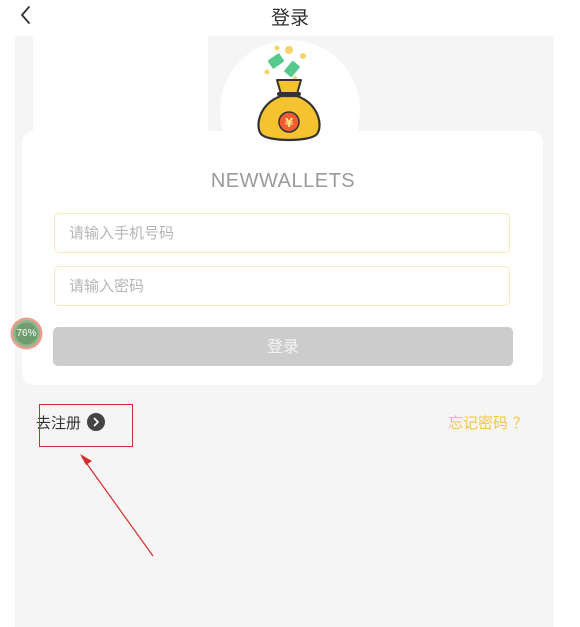  Describe the element at coordinates (283, 181) in the screenshot. I see `brand-name: NEWWALLETS` at that location.